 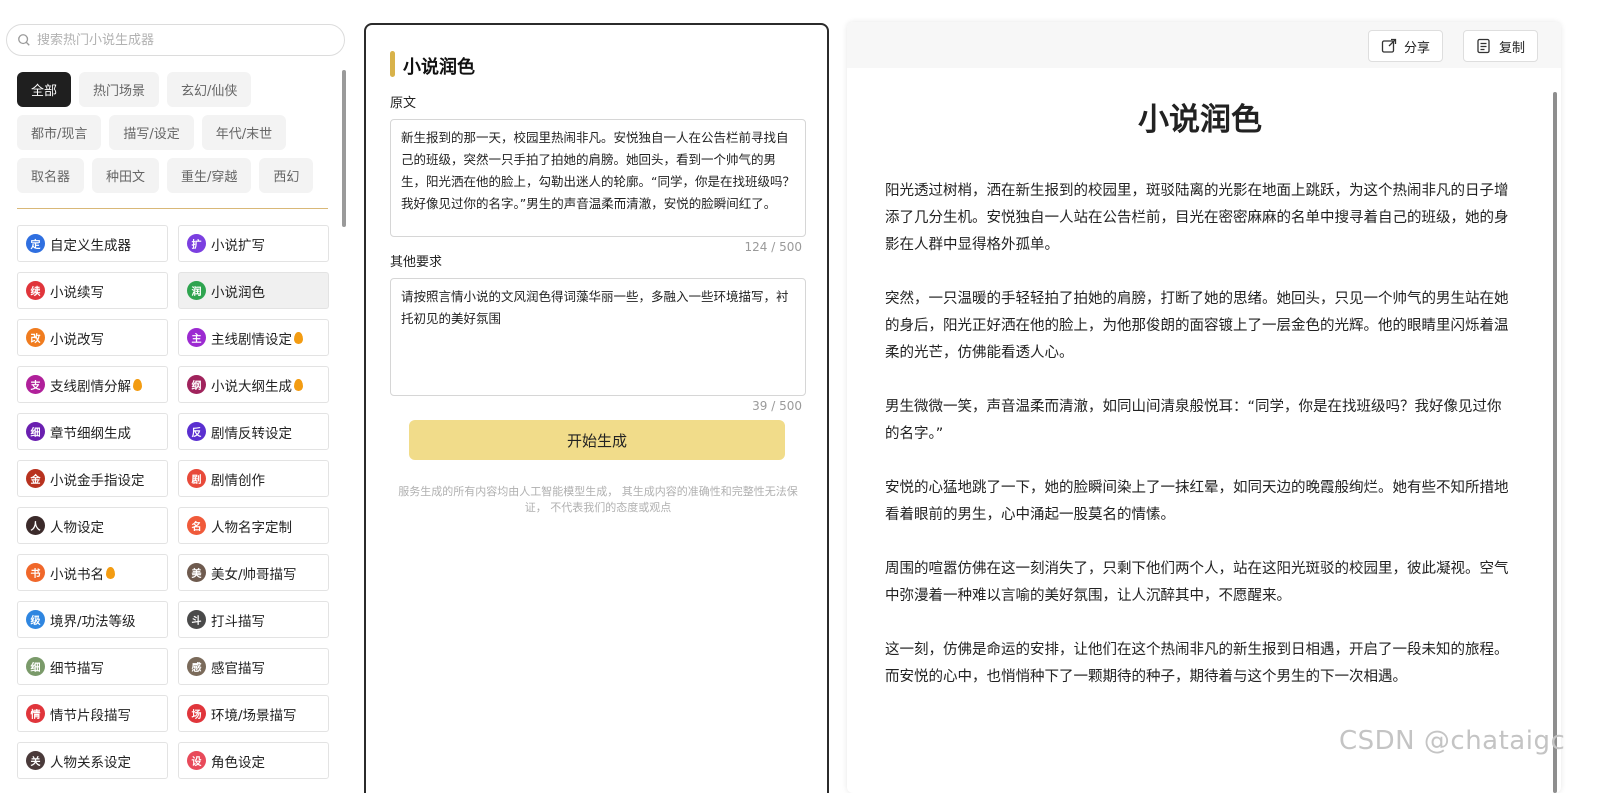 What do you see at coordinates (35, 713) in the screenshot?
I see `scene-fragment-icon: 情` at bounding box center [35, 713].